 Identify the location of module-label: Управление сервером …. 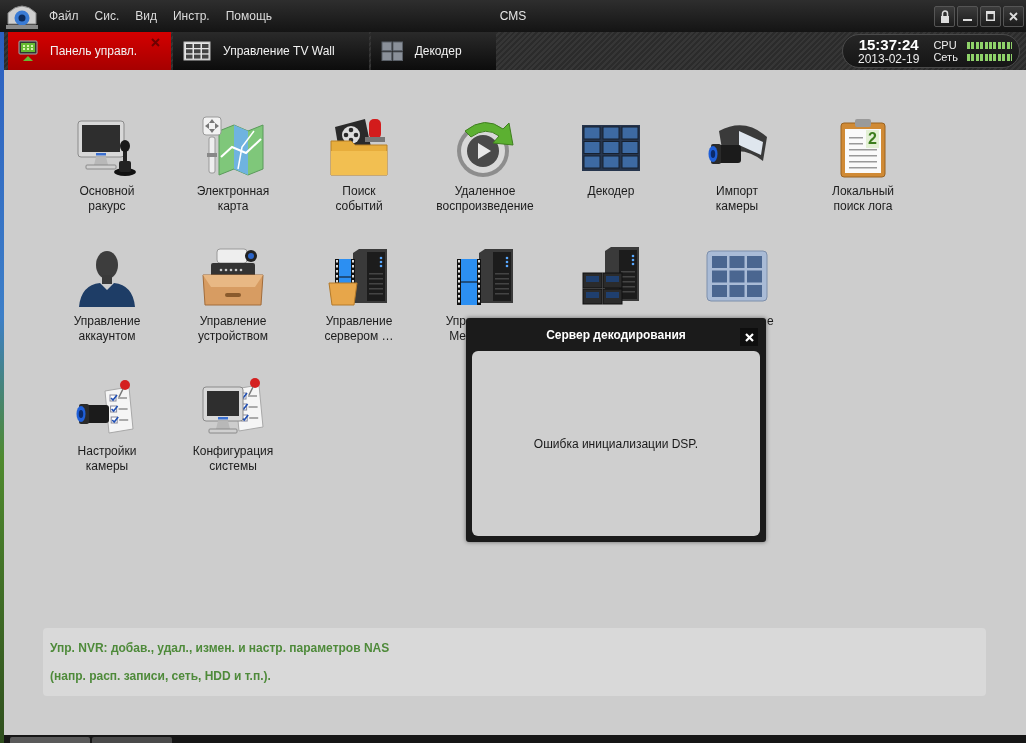
(359, 329).